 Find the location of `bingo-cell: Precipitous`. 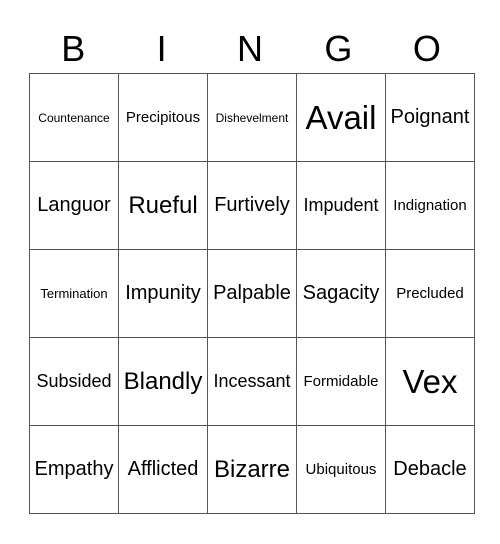

bingo-cell: Precipitous is located at coordinates (163, 117).